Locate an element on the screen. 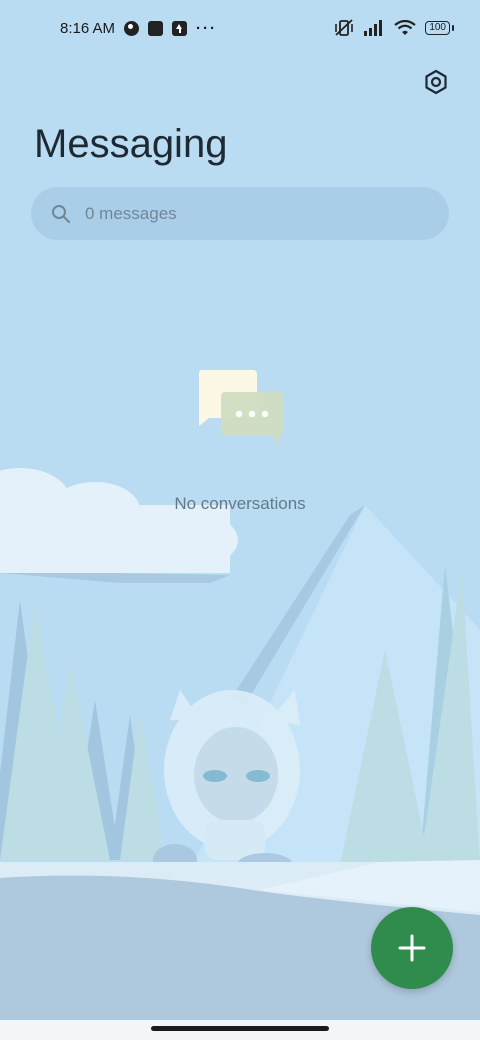 Image resolution: width=480 pixels, height=1040 pixels. search-icon is located at coordinates (61, 213).